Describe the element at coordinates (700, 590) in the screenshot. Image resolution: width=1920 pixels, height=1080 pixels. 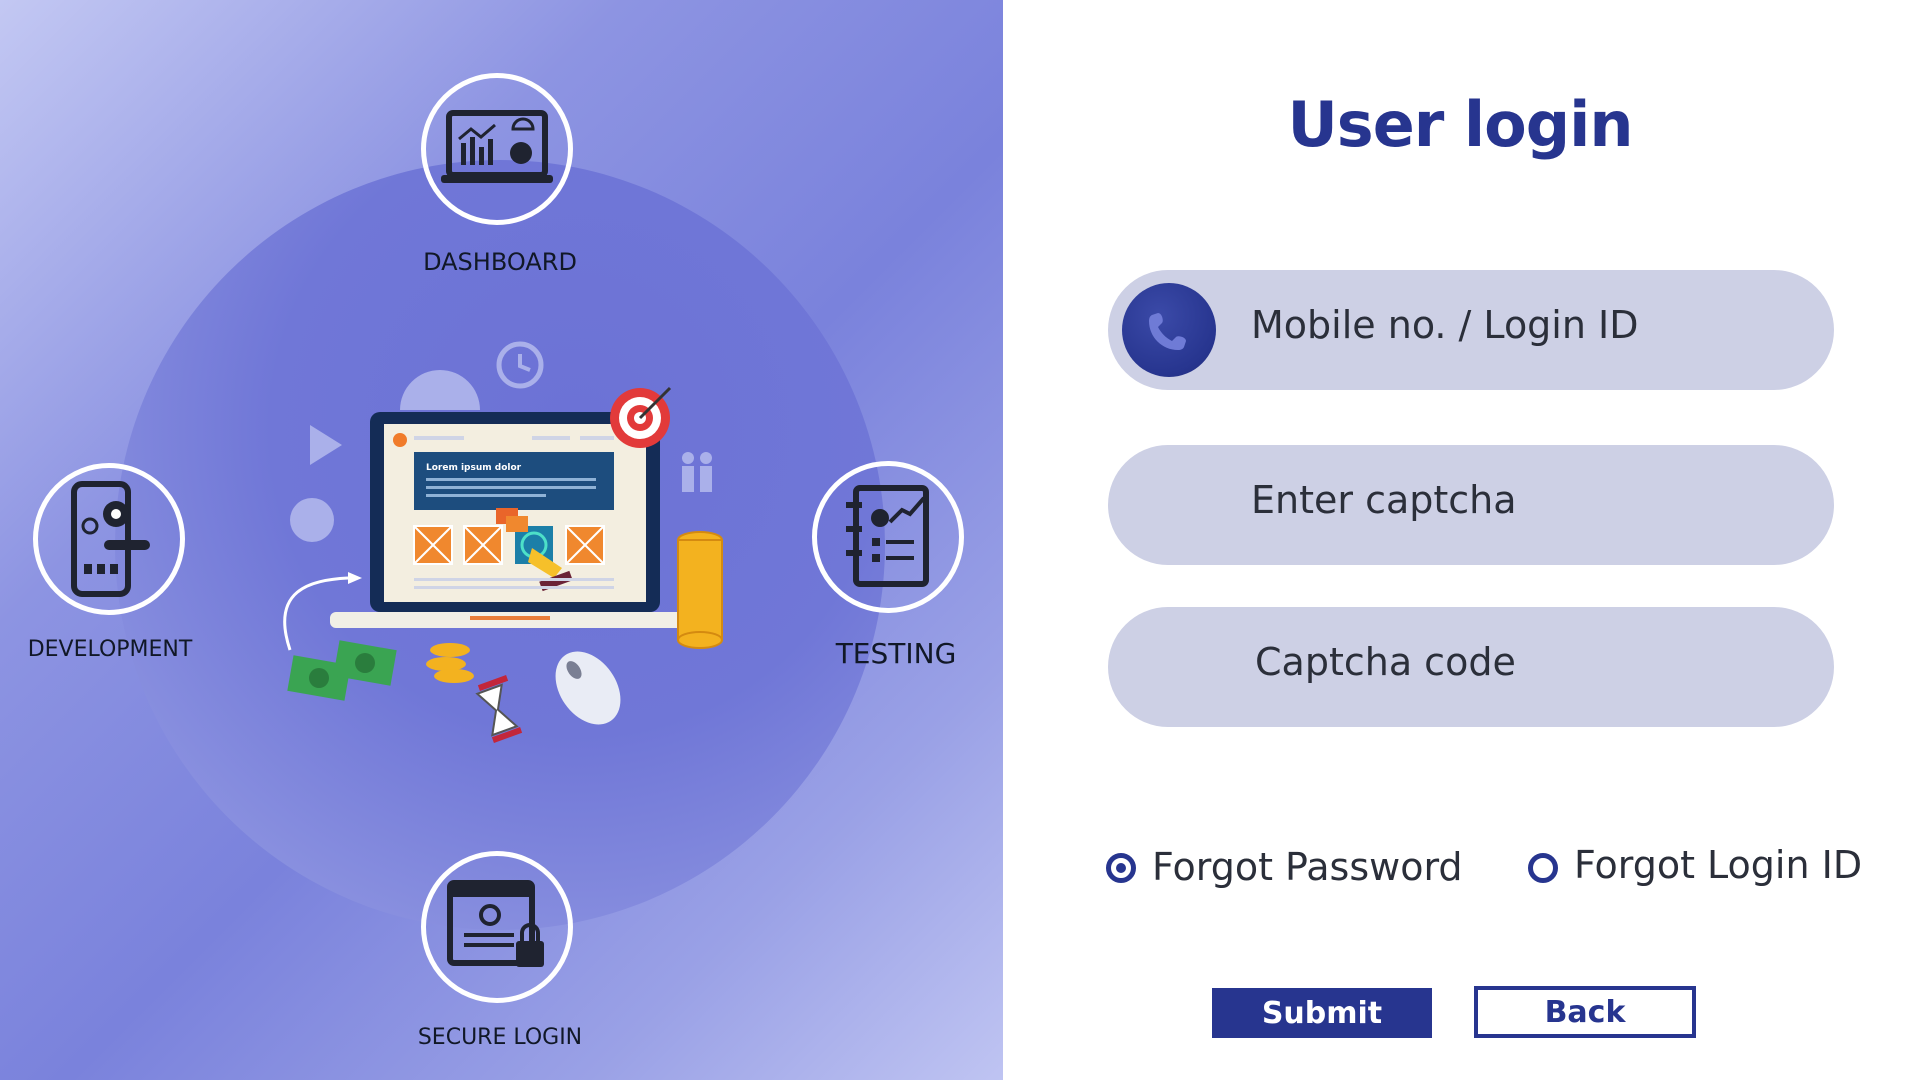
I see `coins-icon` at that location.